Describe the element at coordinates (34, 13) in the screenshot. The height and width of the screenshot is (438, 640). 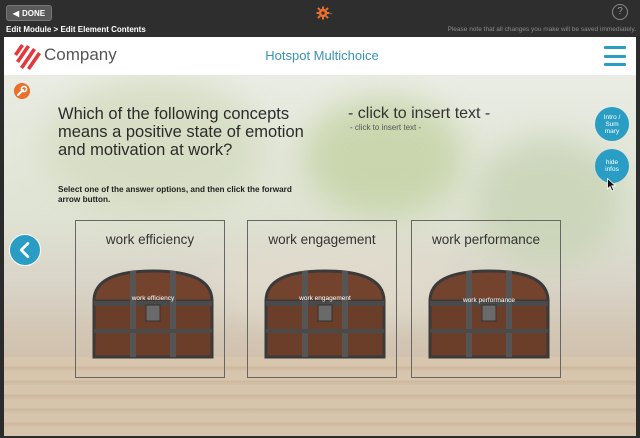
I see `done-label: DONE` at that location.